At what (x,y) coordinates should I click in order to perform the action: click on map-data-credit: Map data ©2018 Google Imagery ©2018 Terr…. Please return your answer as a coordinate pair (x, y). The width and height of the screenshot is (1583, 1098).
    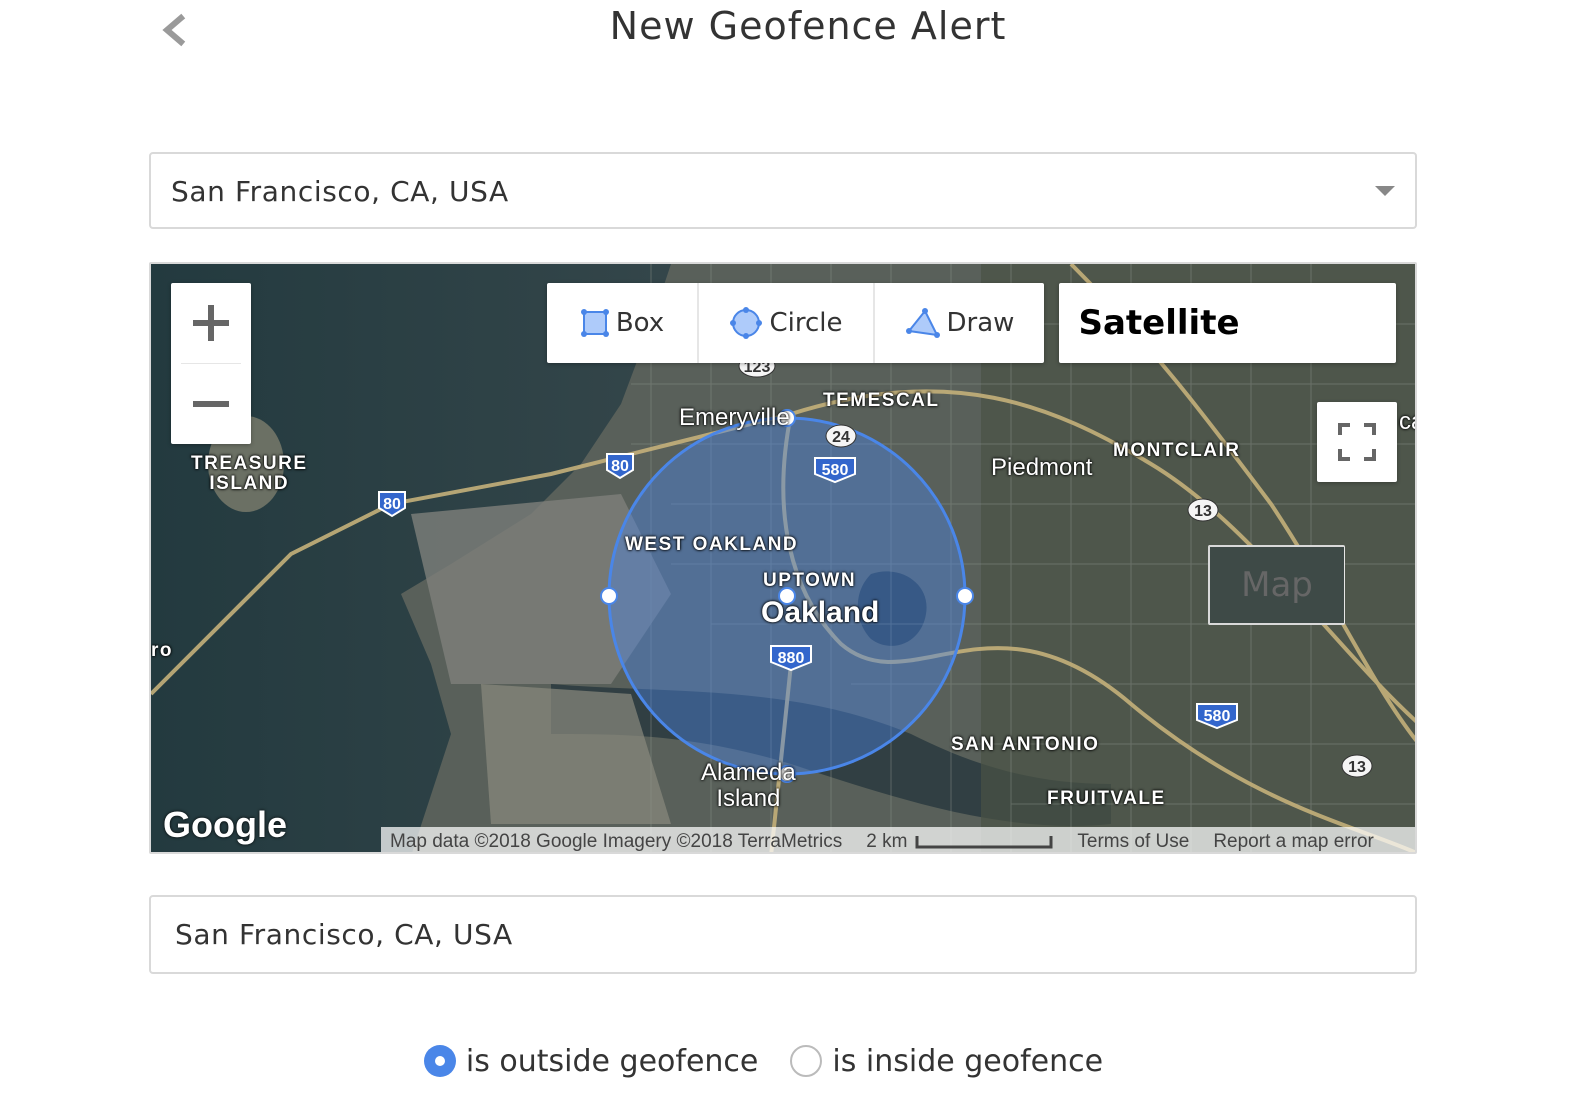
    Looking at the image, I should click on (616, 841).